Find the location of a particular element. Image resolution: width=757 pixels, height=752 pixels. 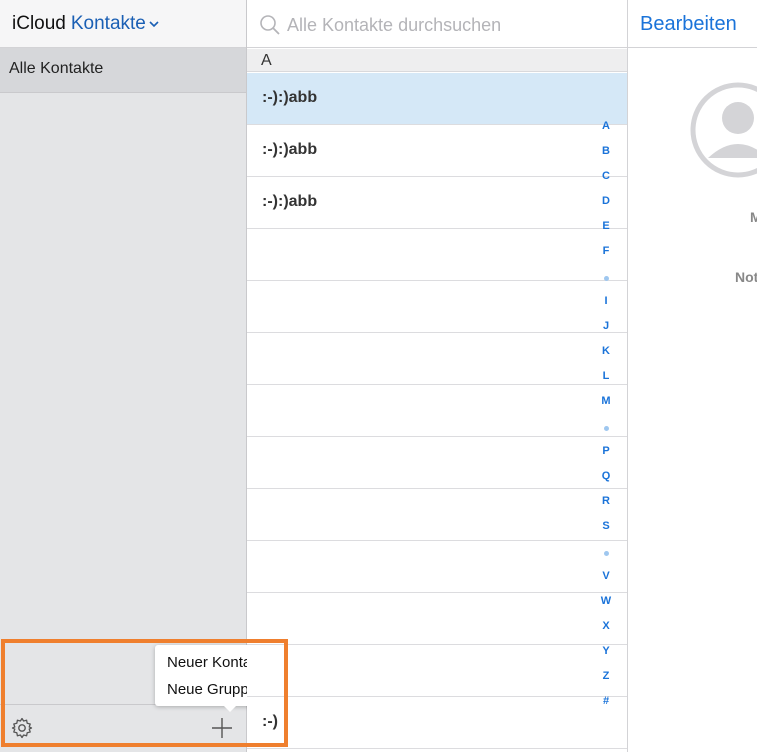

alphabet-index-letter: C is located at coordinates (606, 176).